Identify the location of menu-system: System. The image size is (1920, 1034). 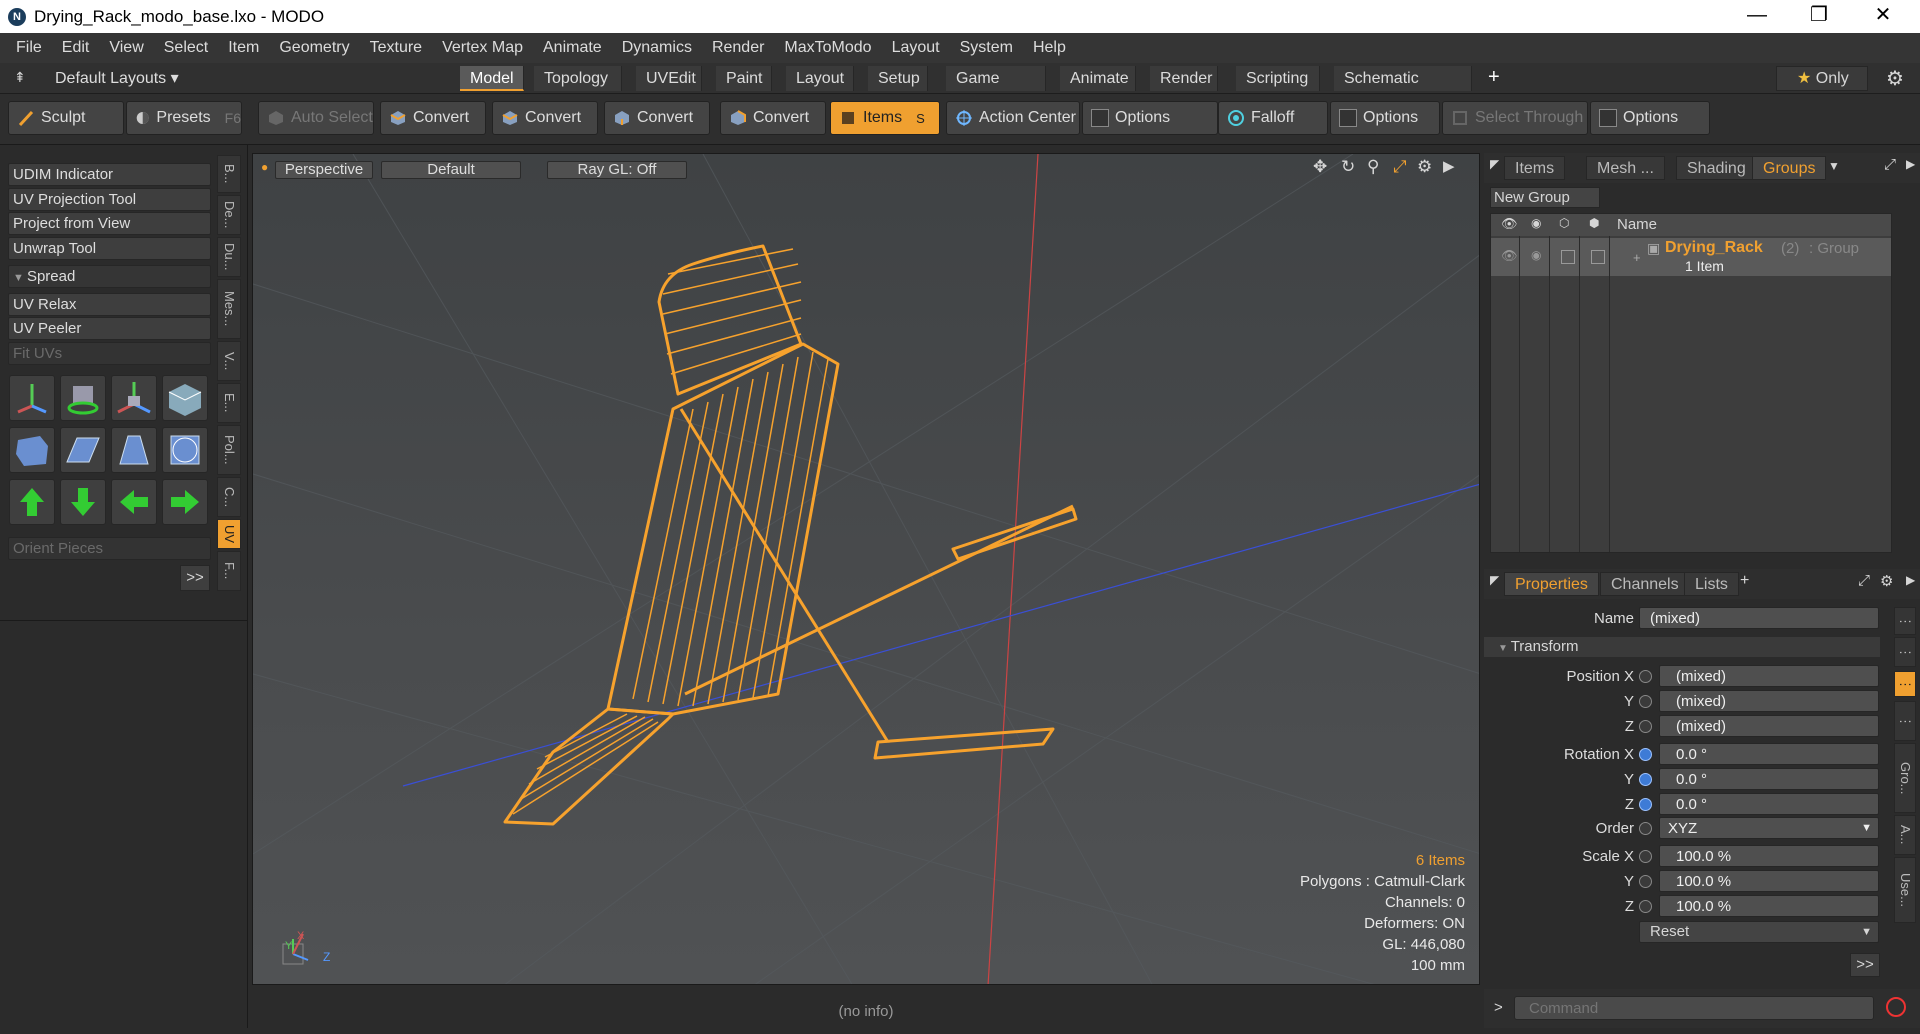
(986, 48).